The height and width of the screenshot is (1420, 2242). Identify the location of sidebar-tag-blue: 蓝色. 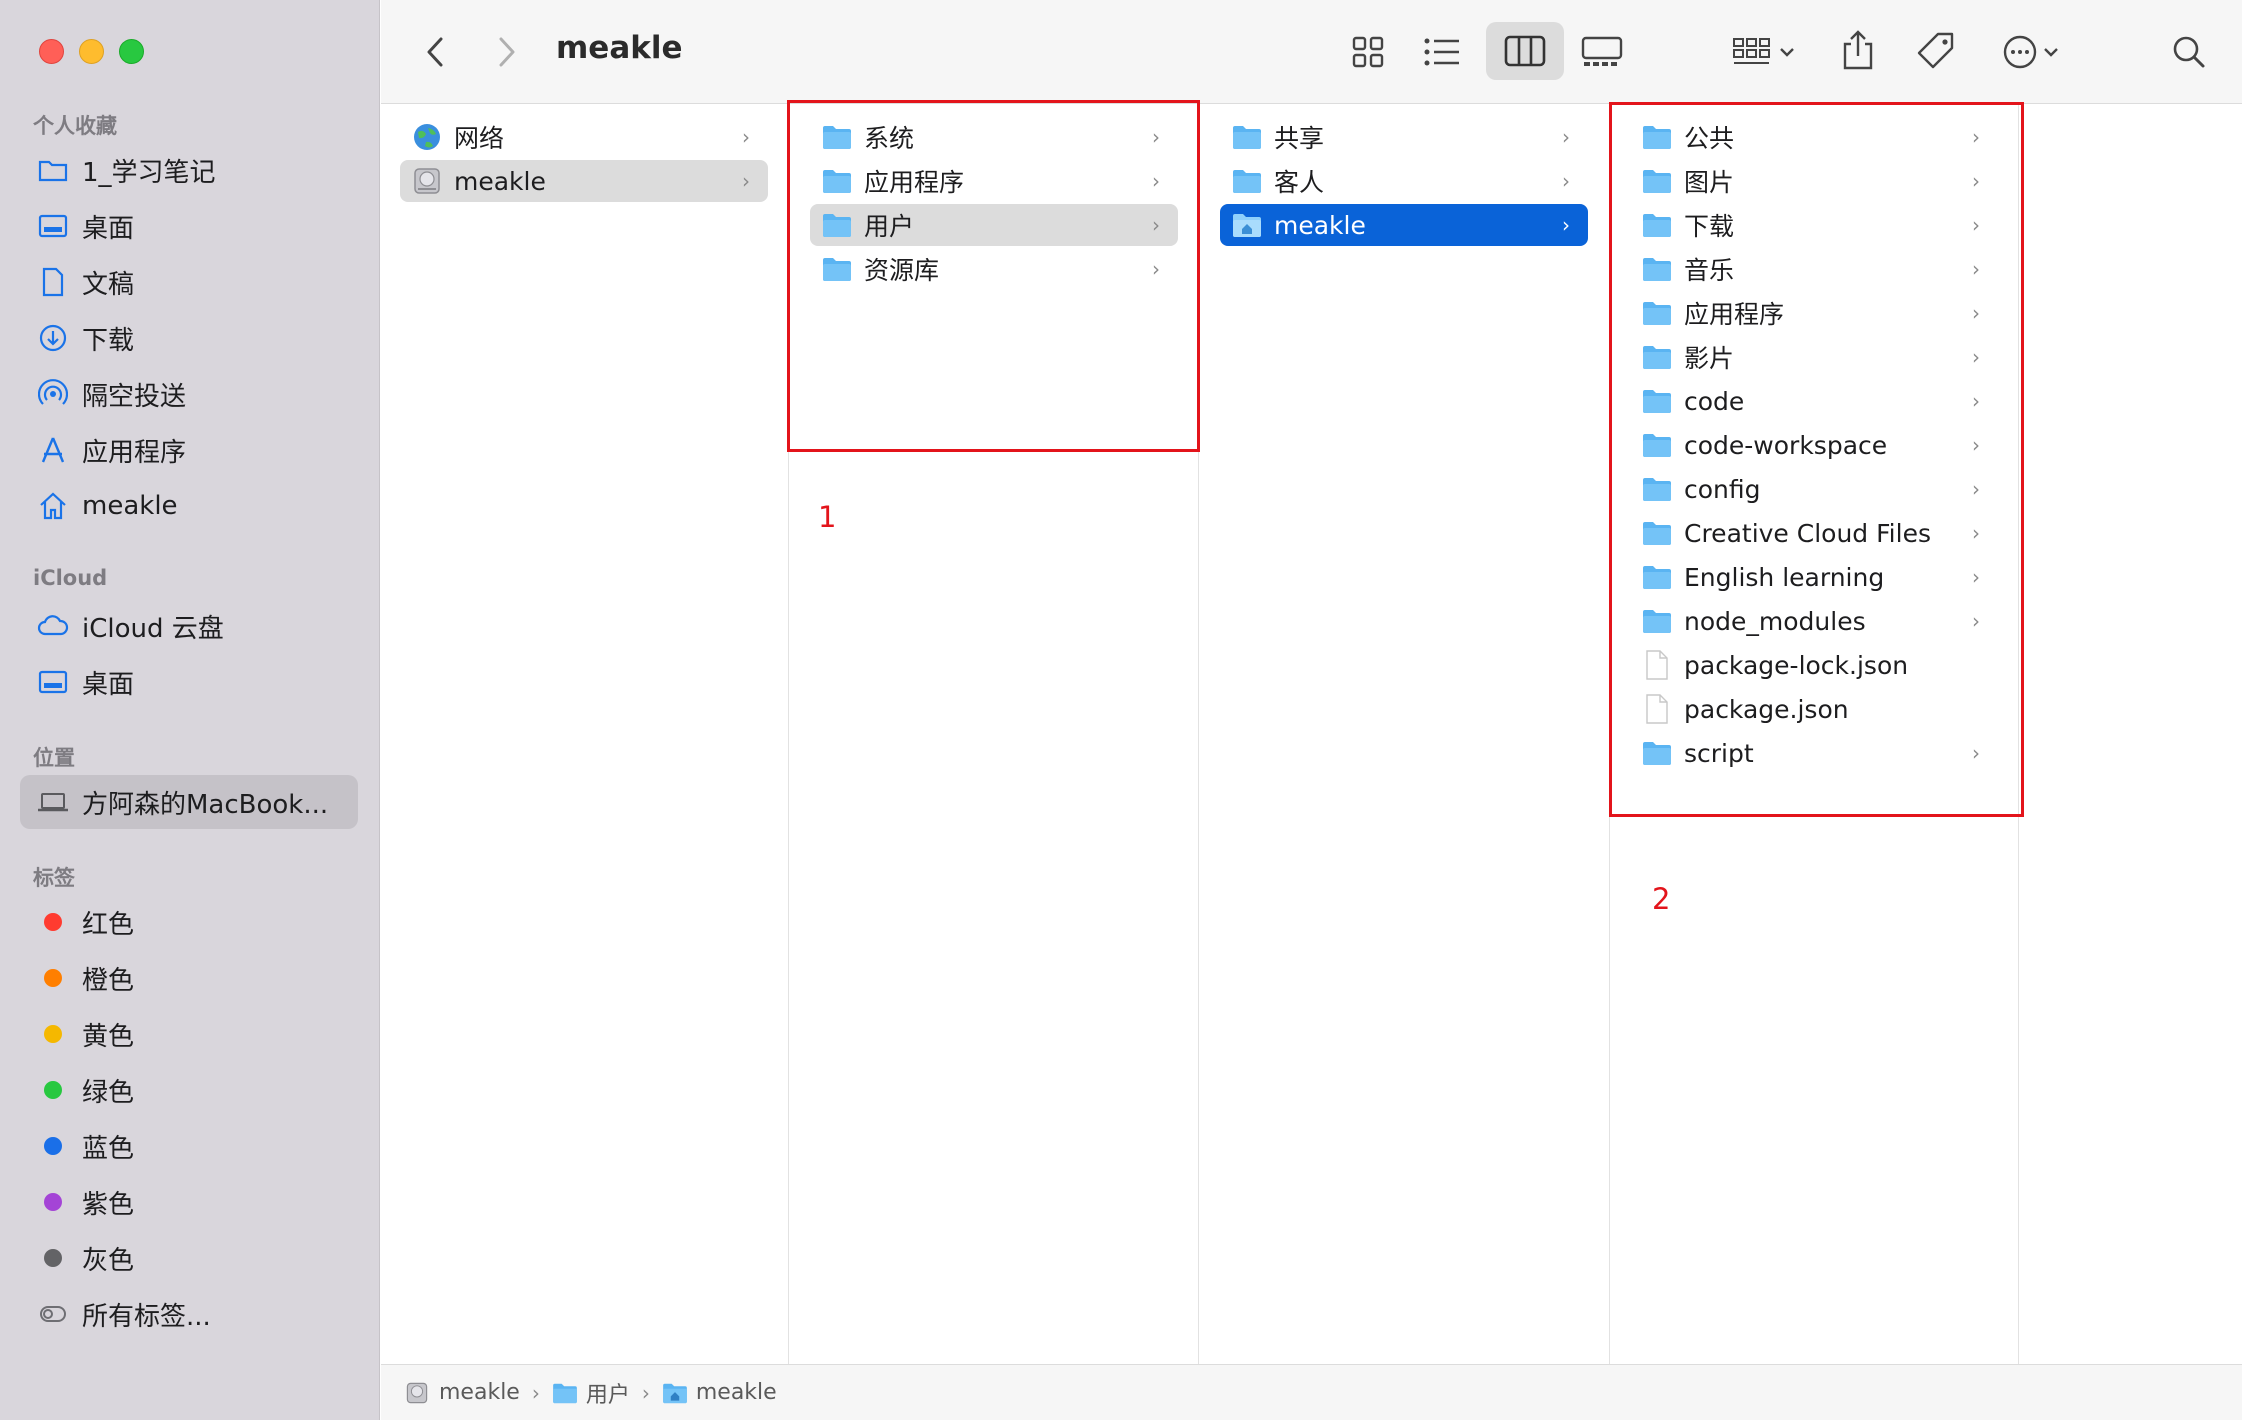
(189, 1146).